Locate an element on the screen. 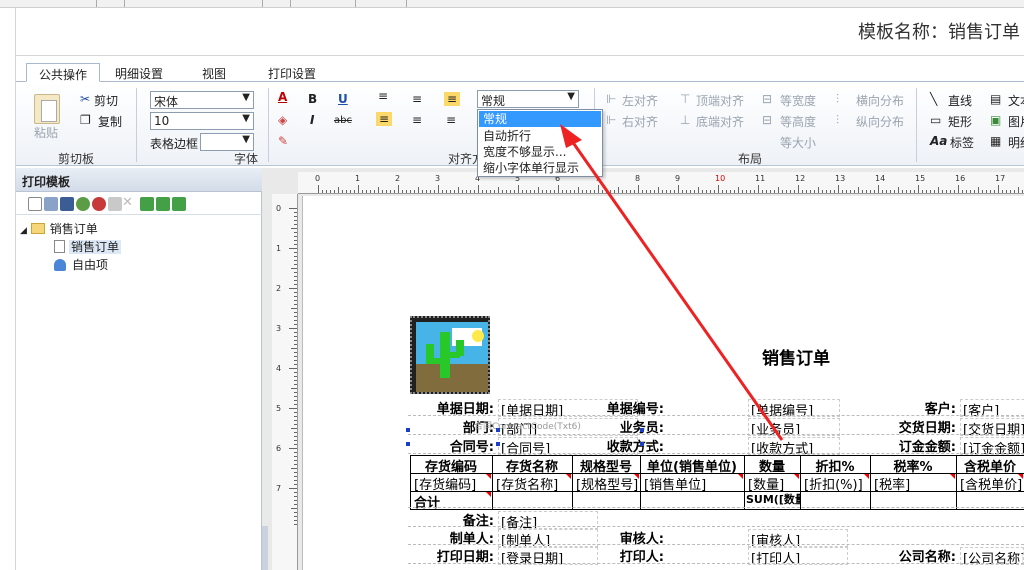  wrap-option-auto-wrap: 自动折行 is located at coordinates (540, 136).